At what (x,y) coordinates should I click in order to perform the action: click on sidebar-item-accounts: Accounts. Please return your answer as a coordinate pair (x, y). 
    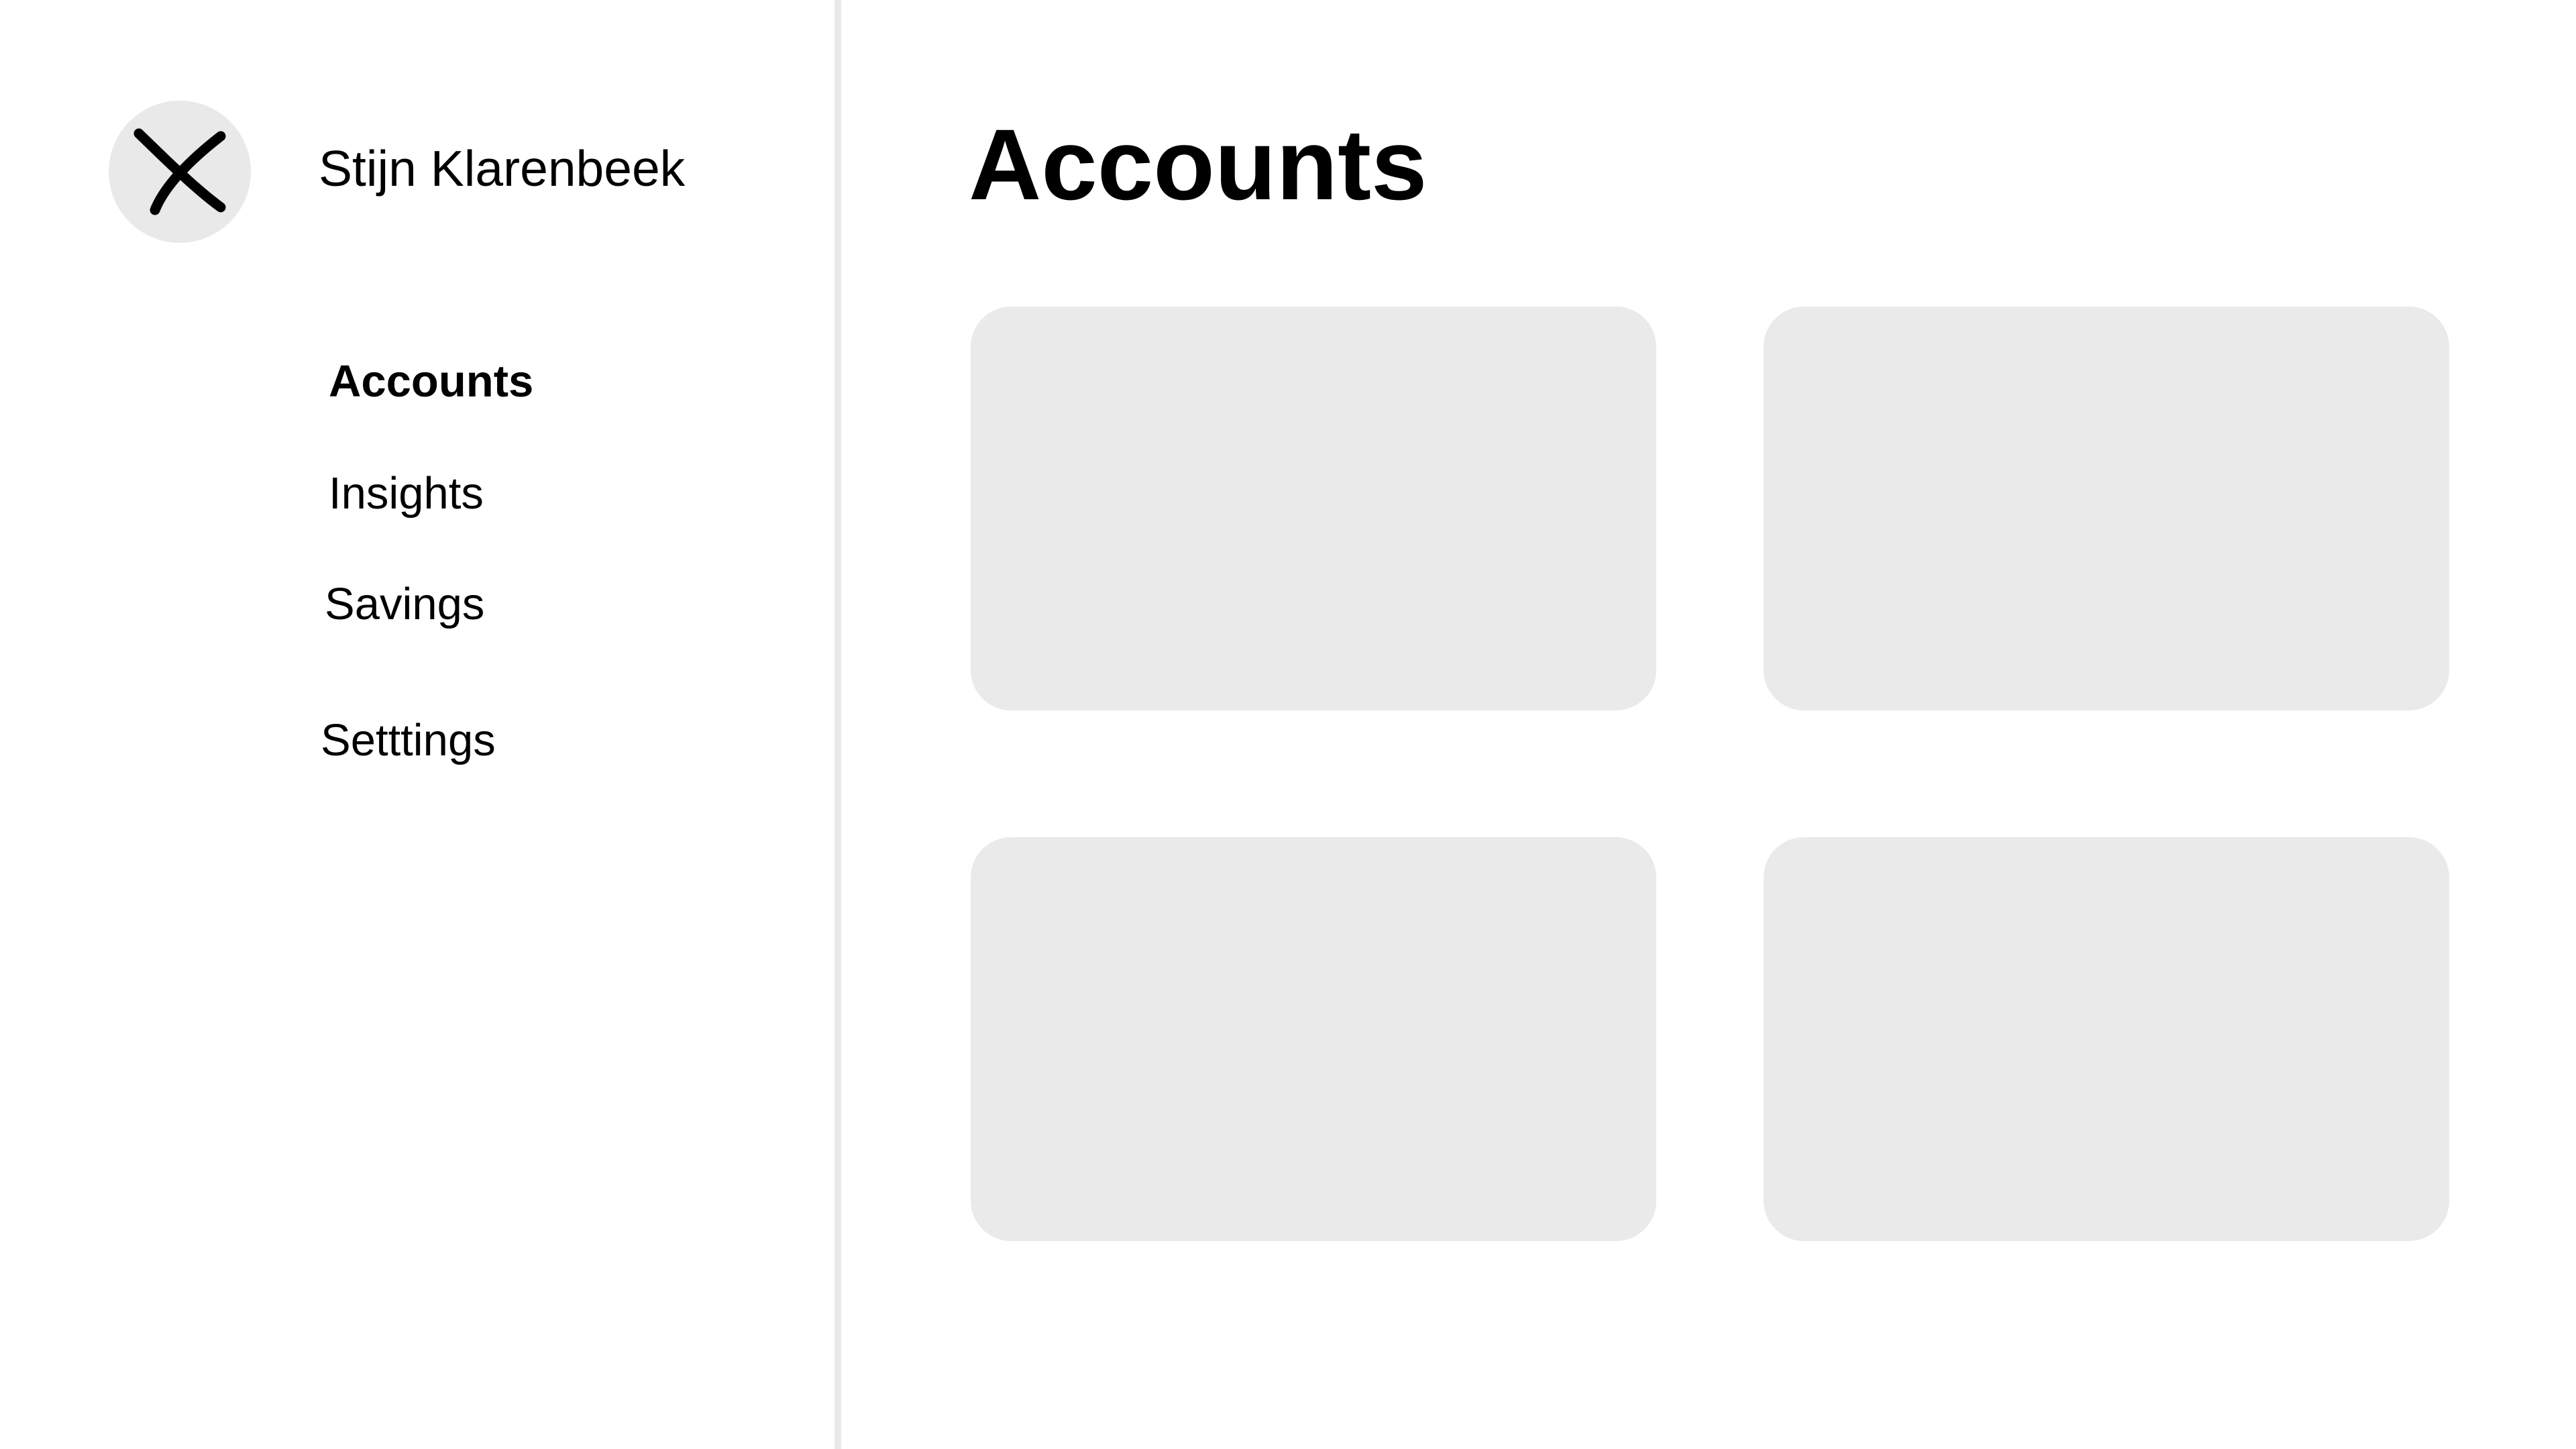
    Looking at the image, I should click on (431, 382).